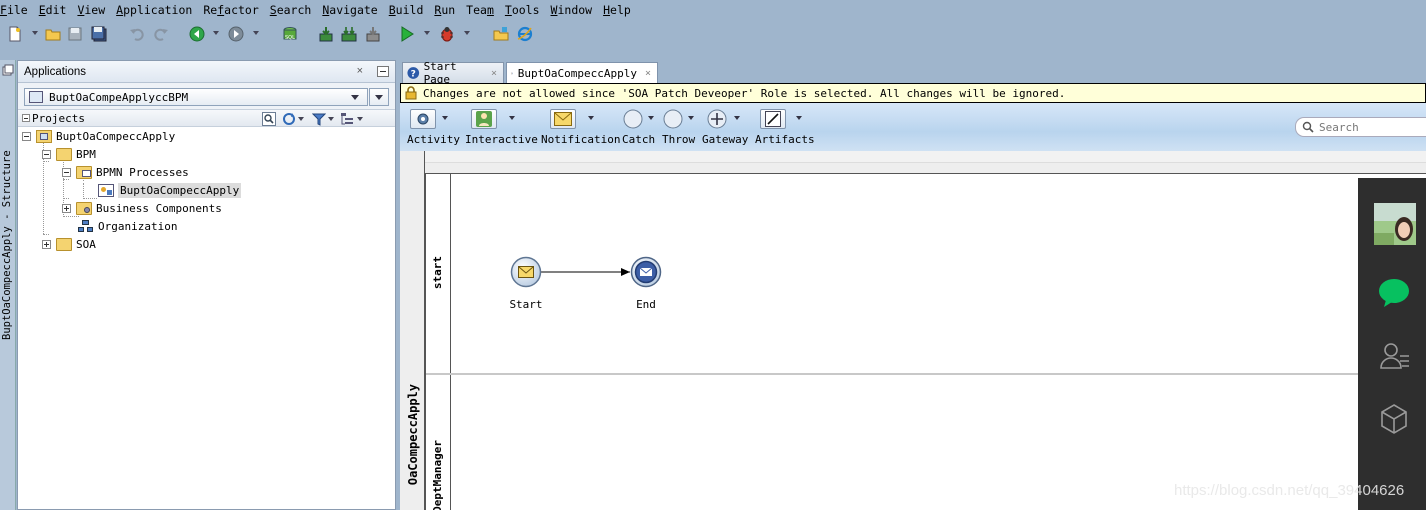  I want to click on artifacts-palette-button, so click(773, 119).